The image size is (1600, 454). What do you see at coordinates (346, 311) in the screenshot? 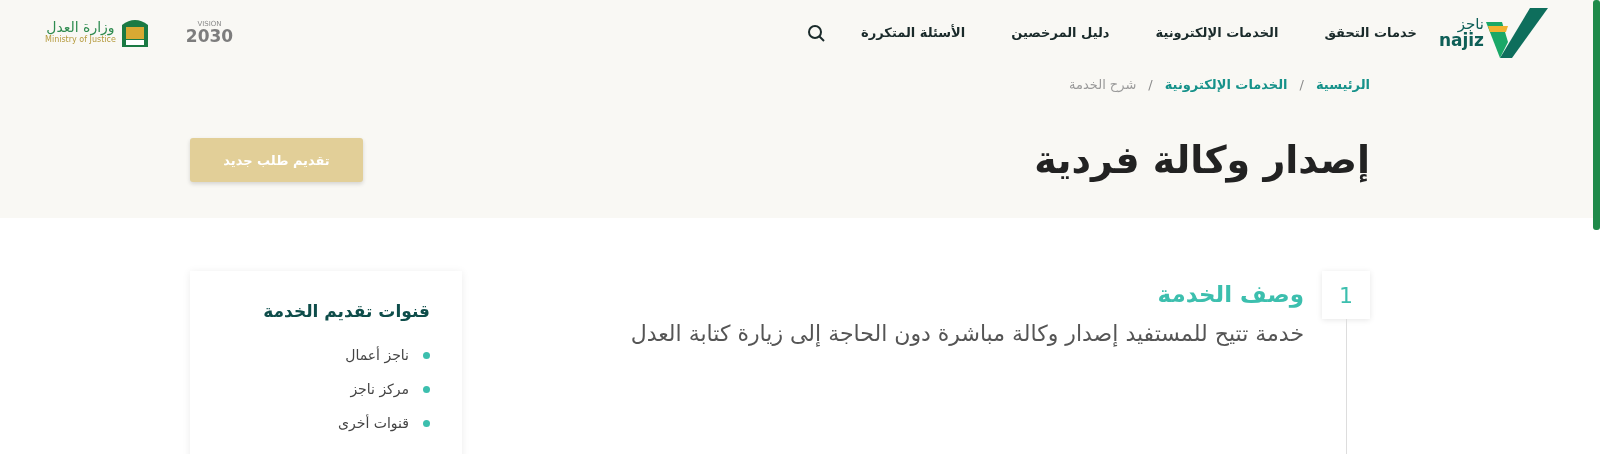
I see `card-title: قنوات تقديم الخدمة` at bounding box center [346, 311].